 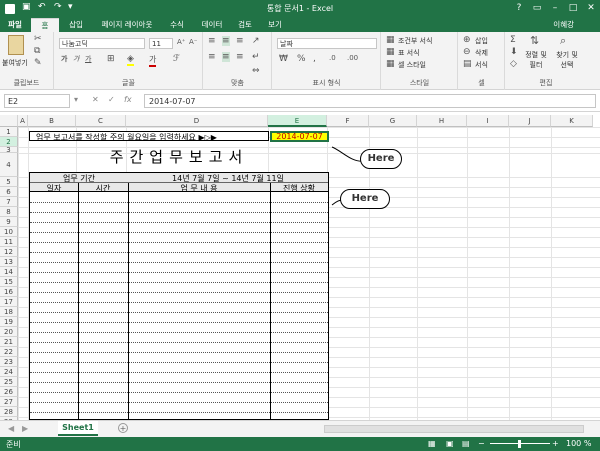 What do you see at coordinates (370, 101) in the screenshot?
I see `formula-input: 2014-07-07` at bounding box center [370, 101].